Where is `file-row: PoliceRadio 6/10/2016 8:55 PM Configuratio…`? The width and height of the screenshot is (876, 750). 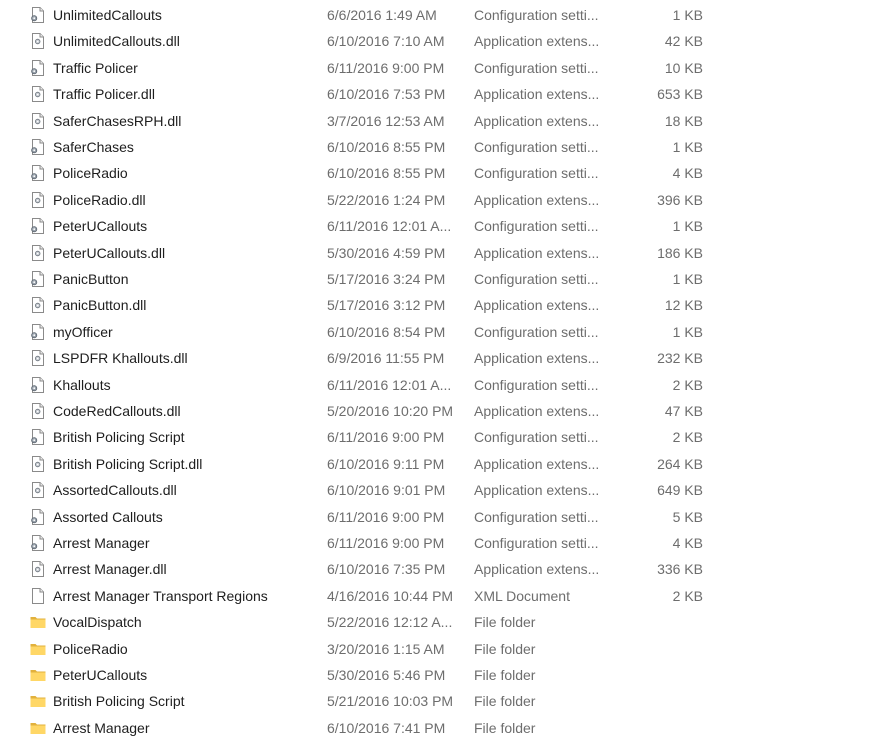
file-row: PoliceRadio 6/10/2016 8:55 PM Configuratio… is located at coordinates (438, 173).